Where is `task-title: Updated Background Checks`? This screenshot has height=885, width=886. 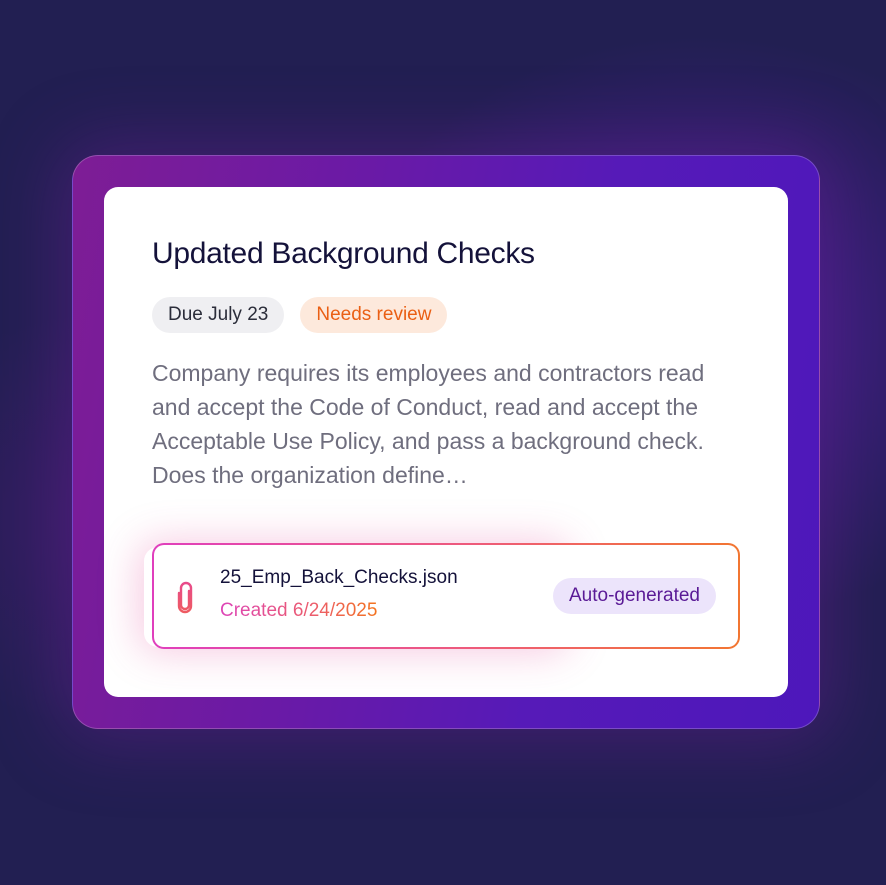
task-title: Updated Background Checks is located at coordinates (343, 253).